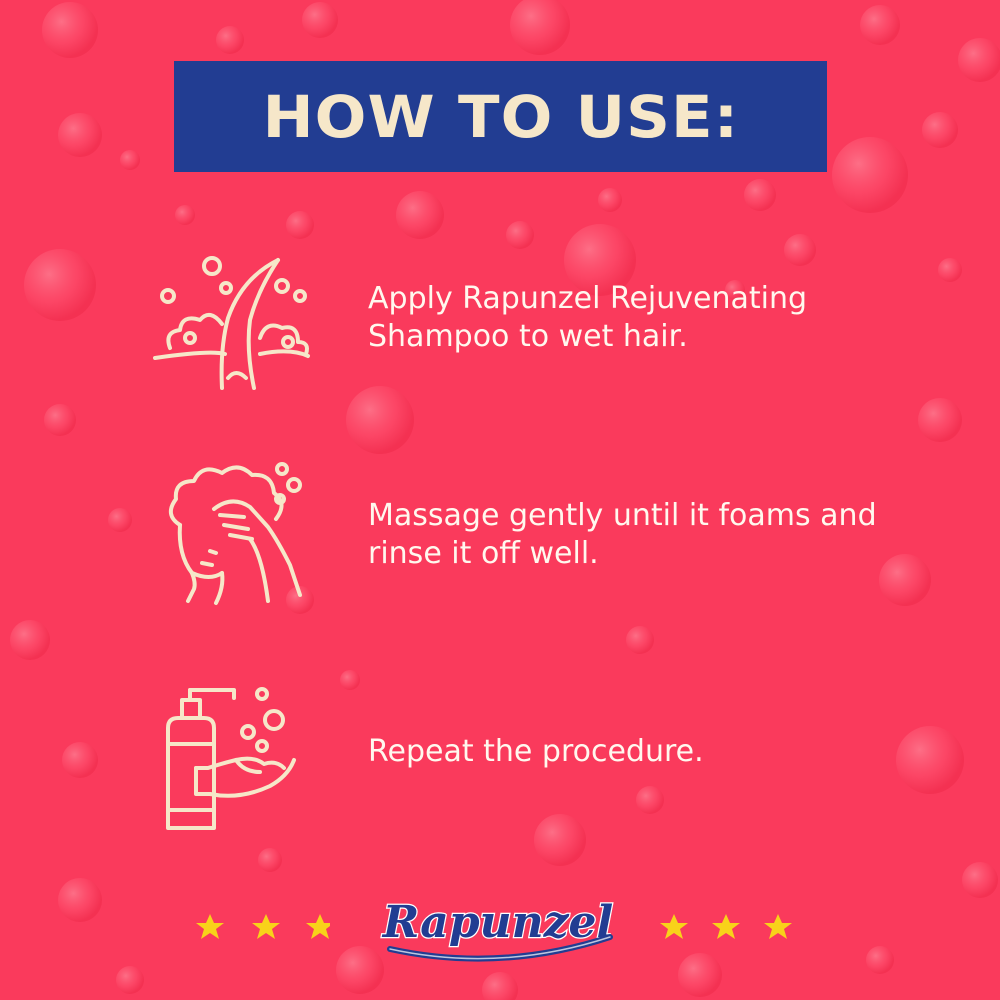 The height and width of the screenshot is (1000, 1000). What do you see at coordinates (231, 758) in the screenshot?
I see `pump-bottle-hand-icon` at bounding box center [231, 758].